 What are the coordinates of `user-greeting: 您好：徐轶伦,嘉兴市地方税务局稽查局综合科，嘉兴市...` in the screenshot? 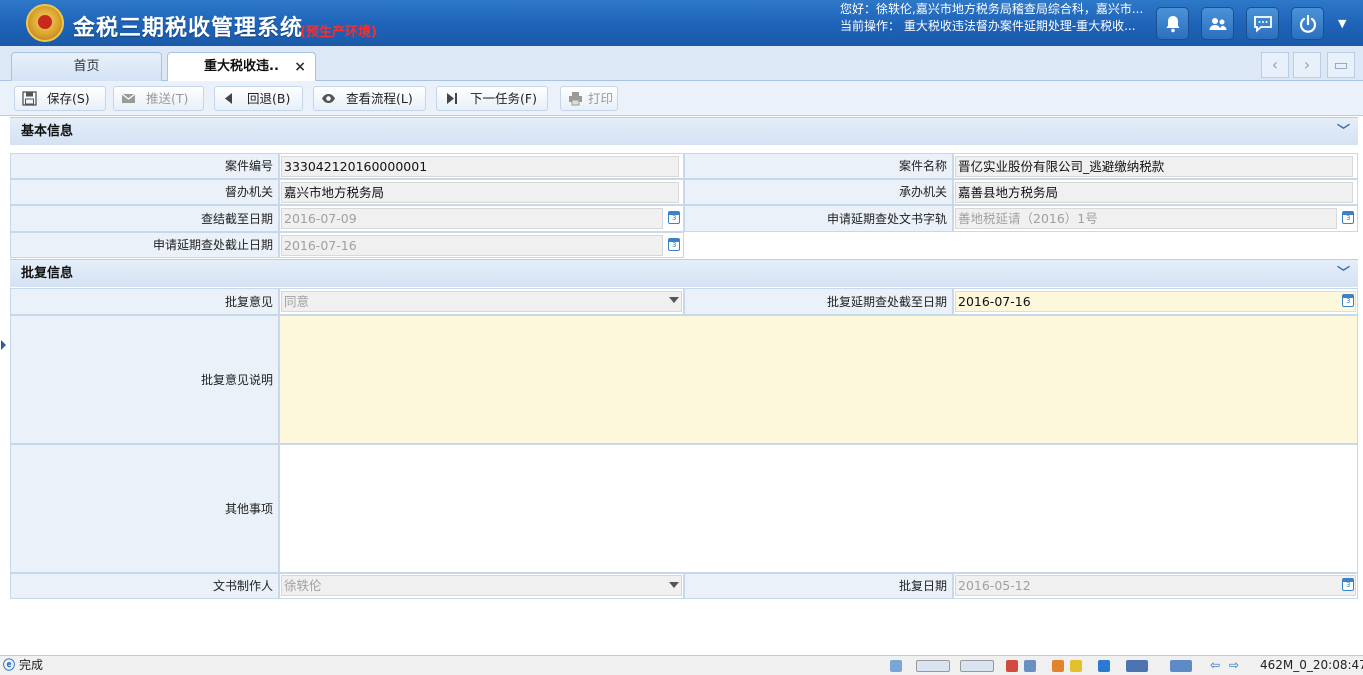 It's located at (992, 9).